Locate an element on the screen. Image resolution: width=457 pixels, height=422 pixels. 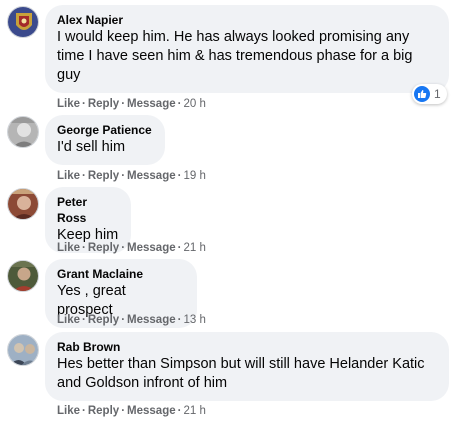
reaction-number: 1 is located at coordinates (437, 94).